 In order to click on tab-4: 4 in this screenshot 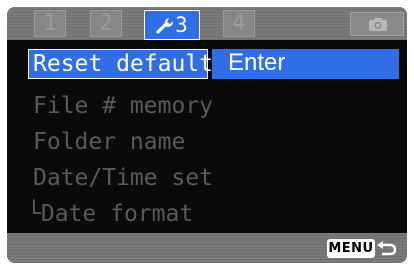, I will do `click(239, 23)`.